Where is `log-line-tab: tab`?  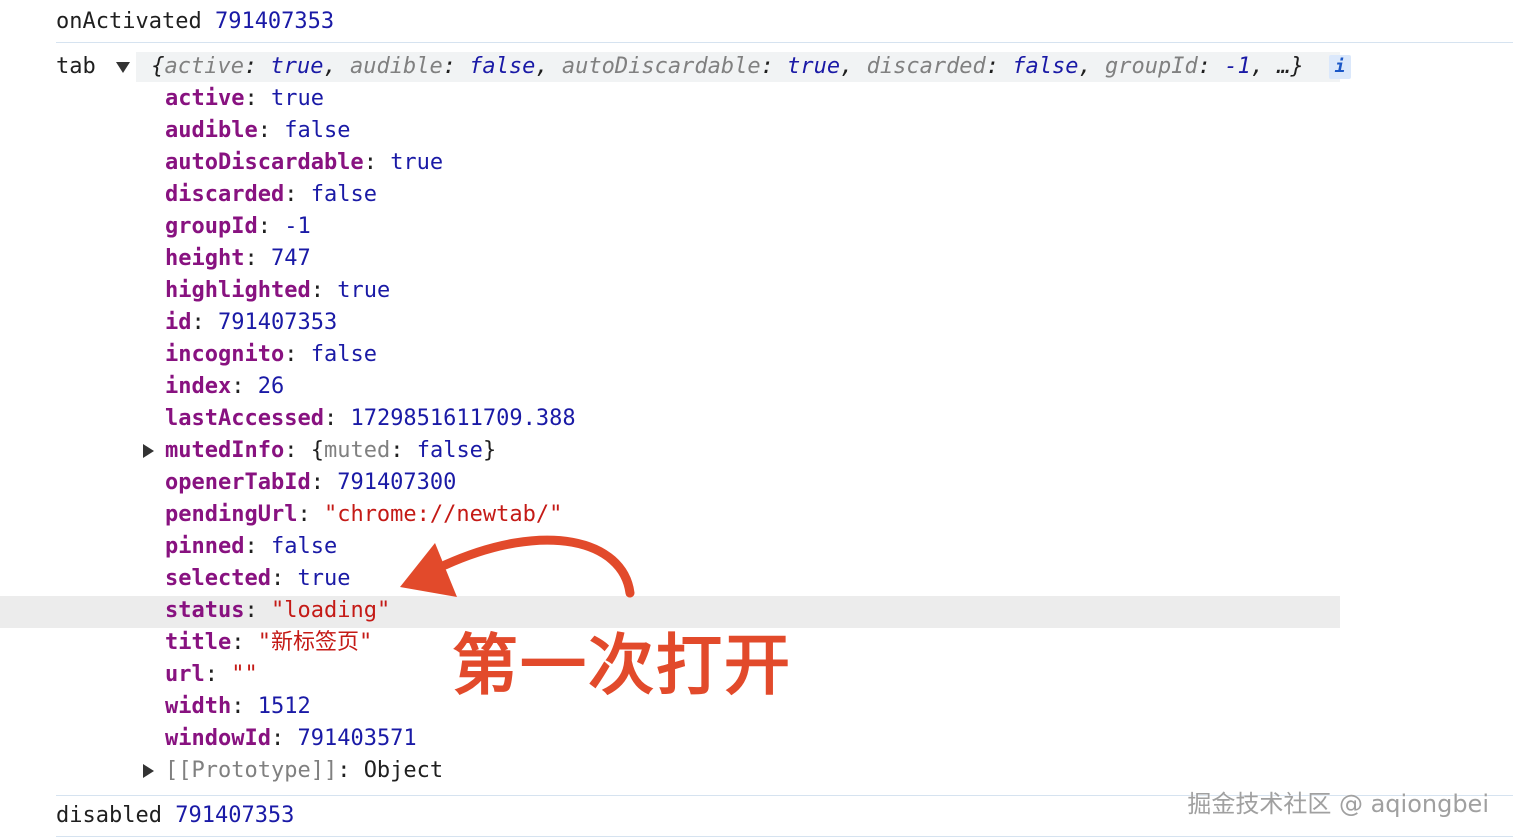 log-line-tab: tab is located at coordinates (76, 67).